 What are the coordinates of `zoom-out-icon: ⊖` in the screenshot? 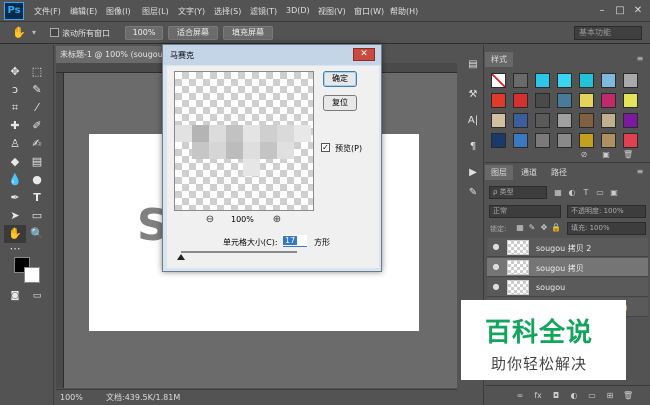 It's located at (210, 220).